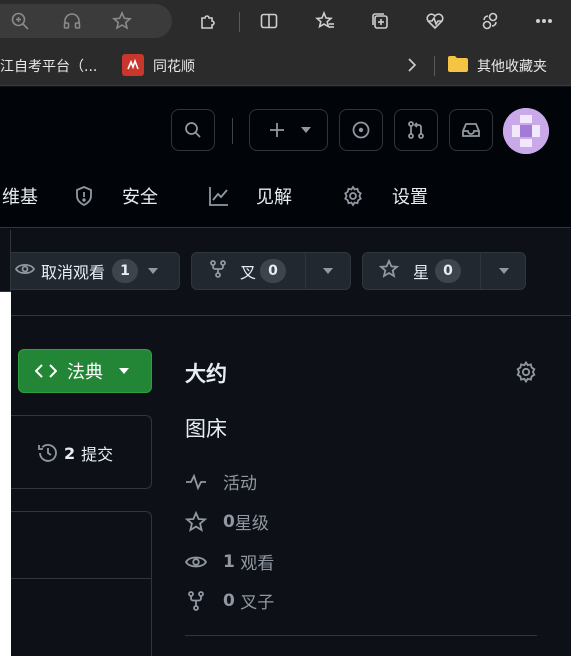  What do you see at coordinates (269, 21) in the screenshot?
I see `split-screen-icon` at bounding box center [269, 21].